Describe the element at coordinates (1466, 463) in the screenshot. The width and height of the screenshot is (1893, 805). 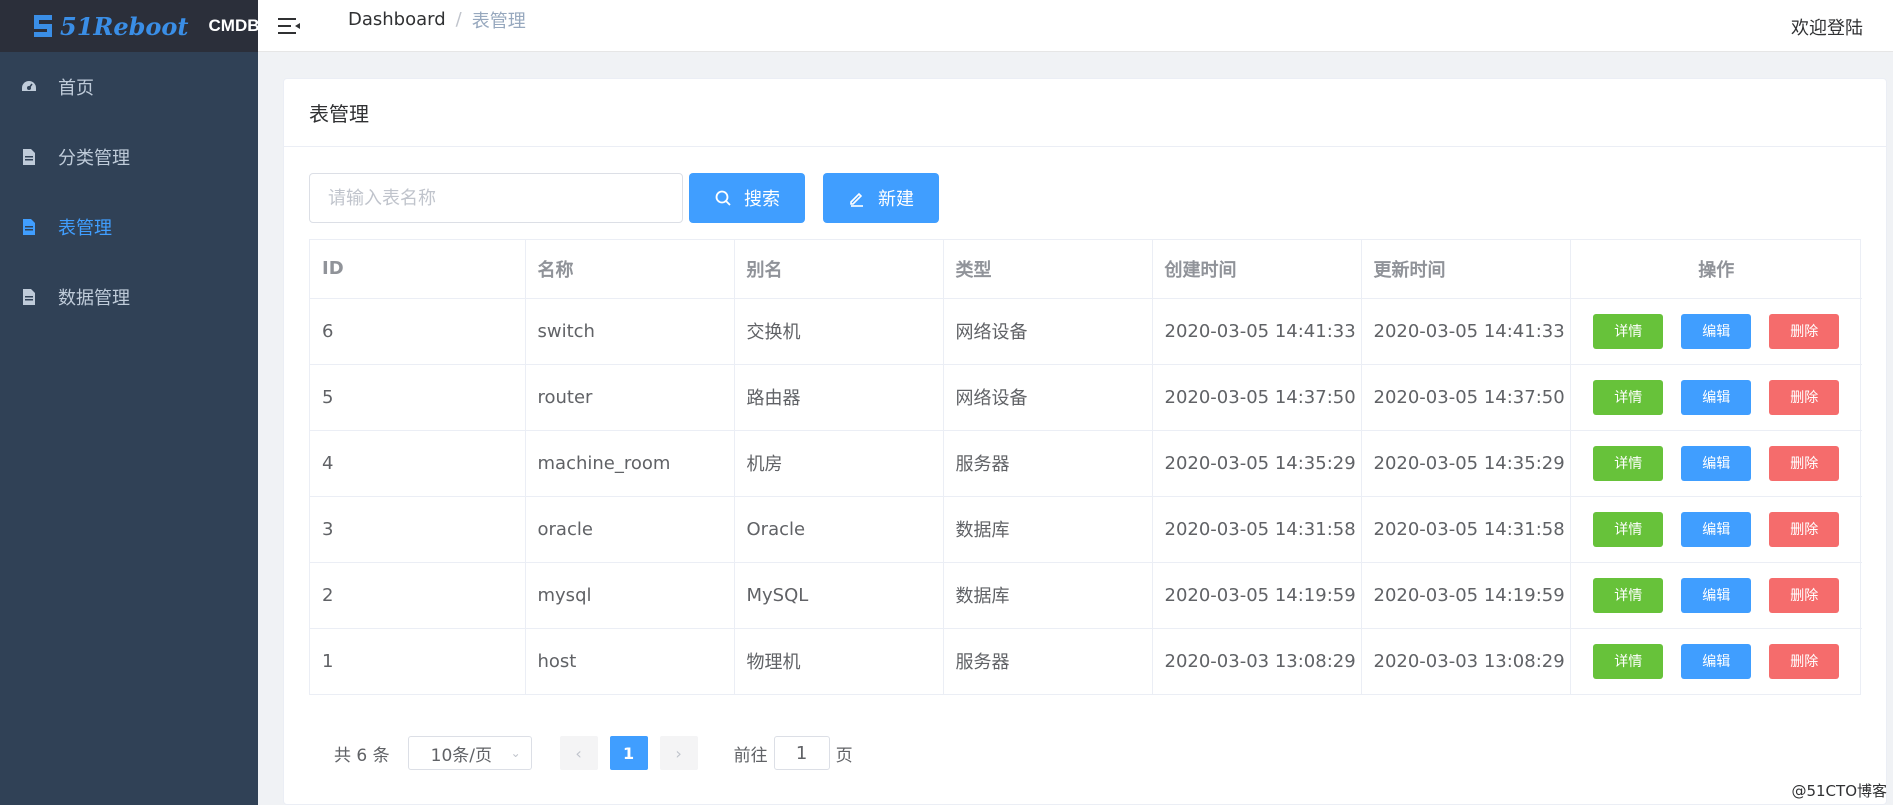
I see `cell-updated: 2020-03-05 14:35:29` at that location.